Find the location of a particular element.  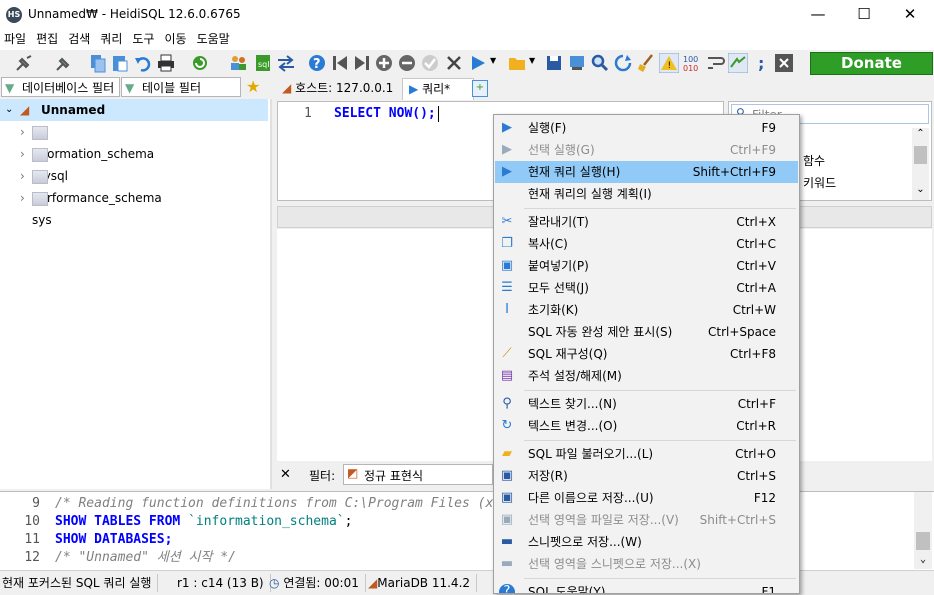

session-name: Unnamed is located at coordinates (73, 110).